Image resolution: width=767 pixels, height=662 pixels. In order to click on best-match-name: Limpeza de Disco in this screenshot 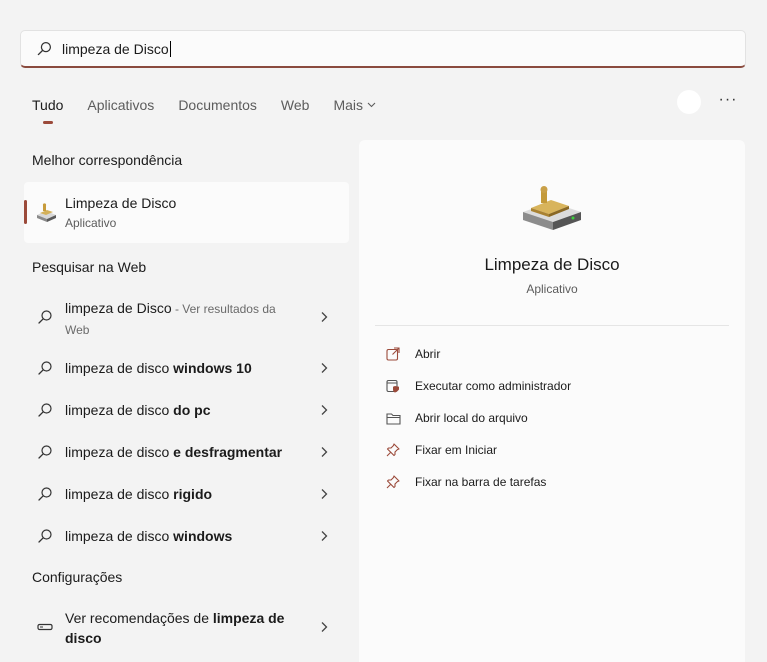, I will do `click(121, 203)`.